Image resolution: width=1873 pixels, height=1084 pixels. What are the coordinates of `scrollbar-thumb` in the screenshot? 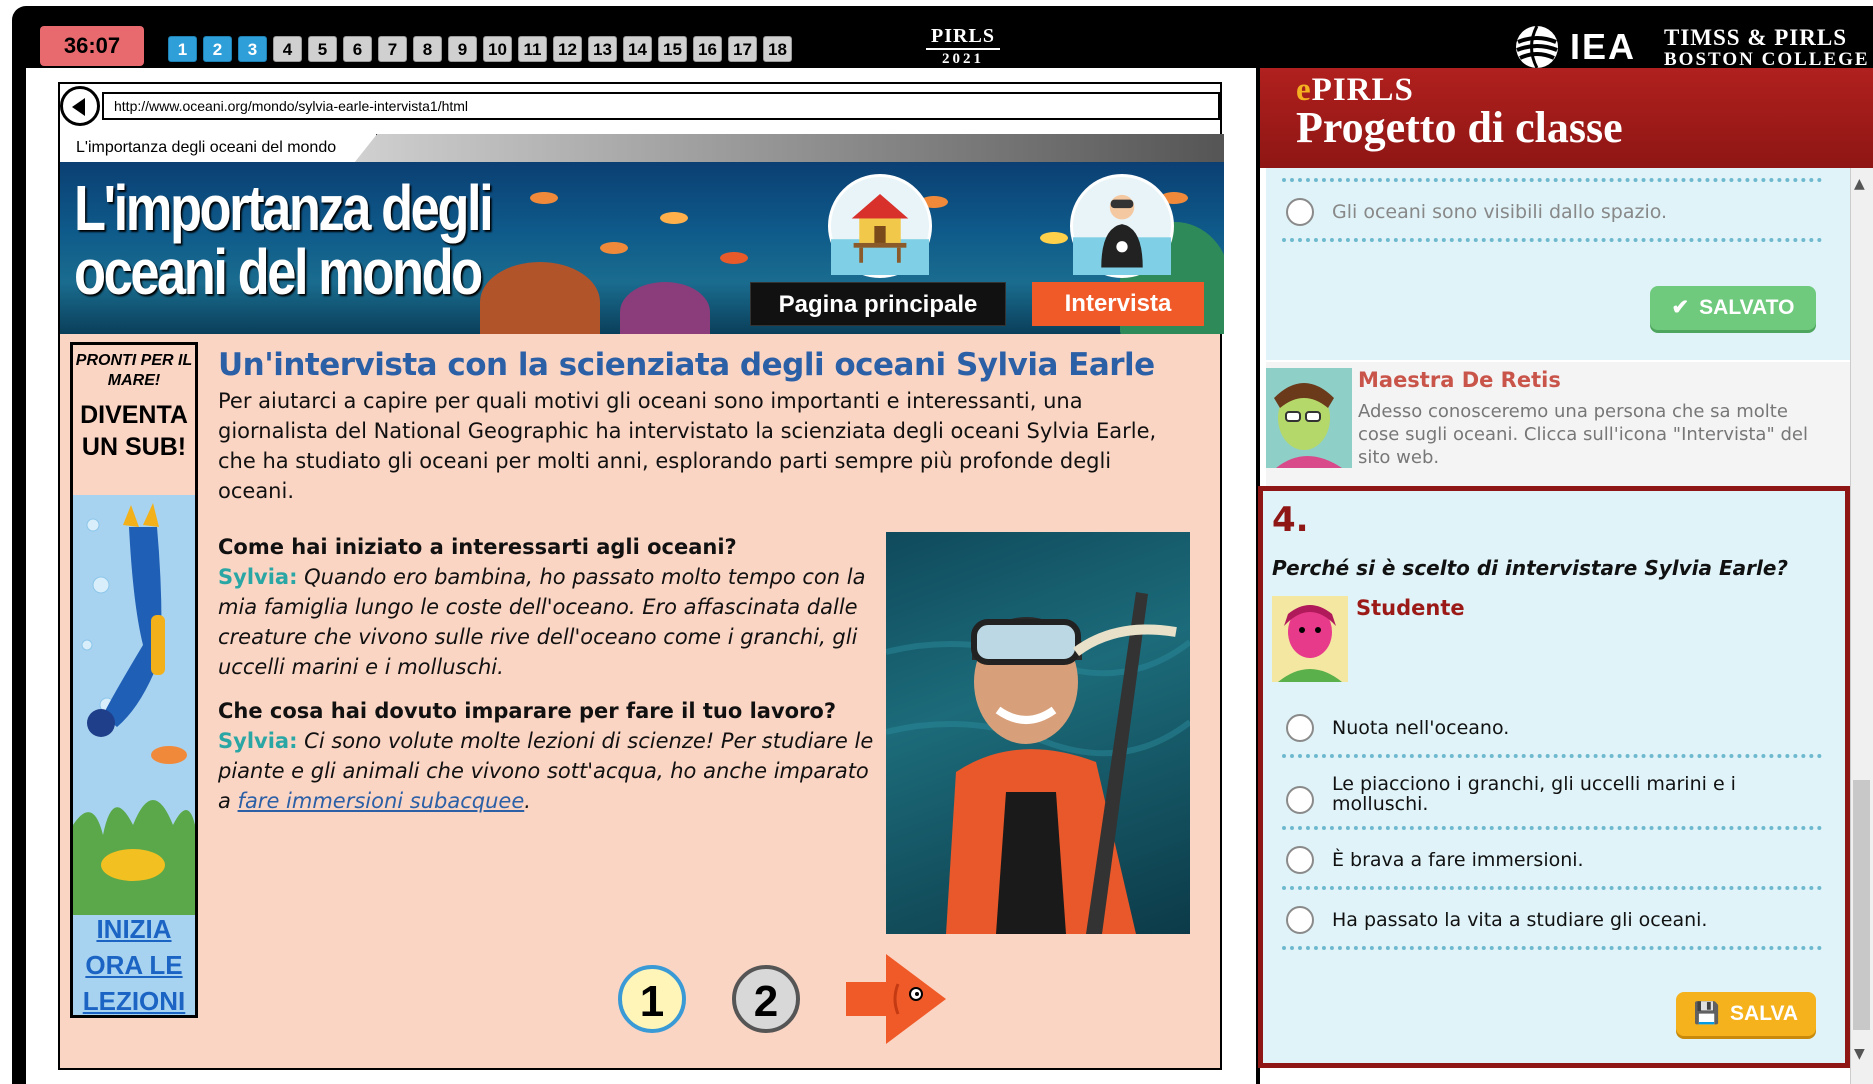 It's located at (1861, 905).